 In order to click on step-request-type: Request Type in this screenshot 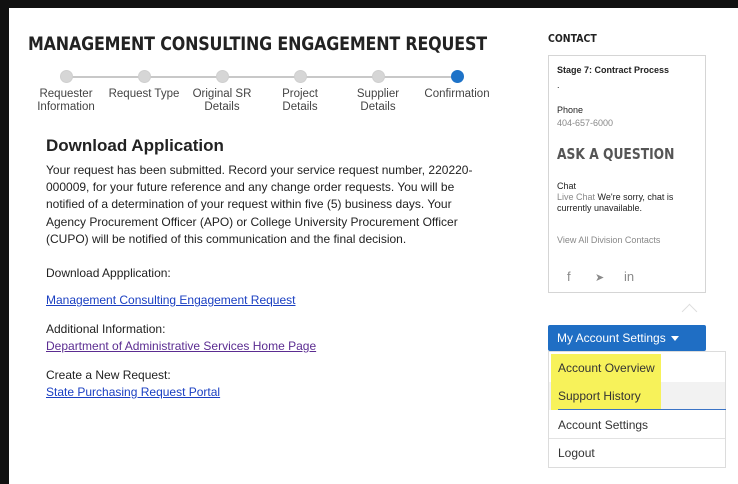, I will do `click(144, 85)`.